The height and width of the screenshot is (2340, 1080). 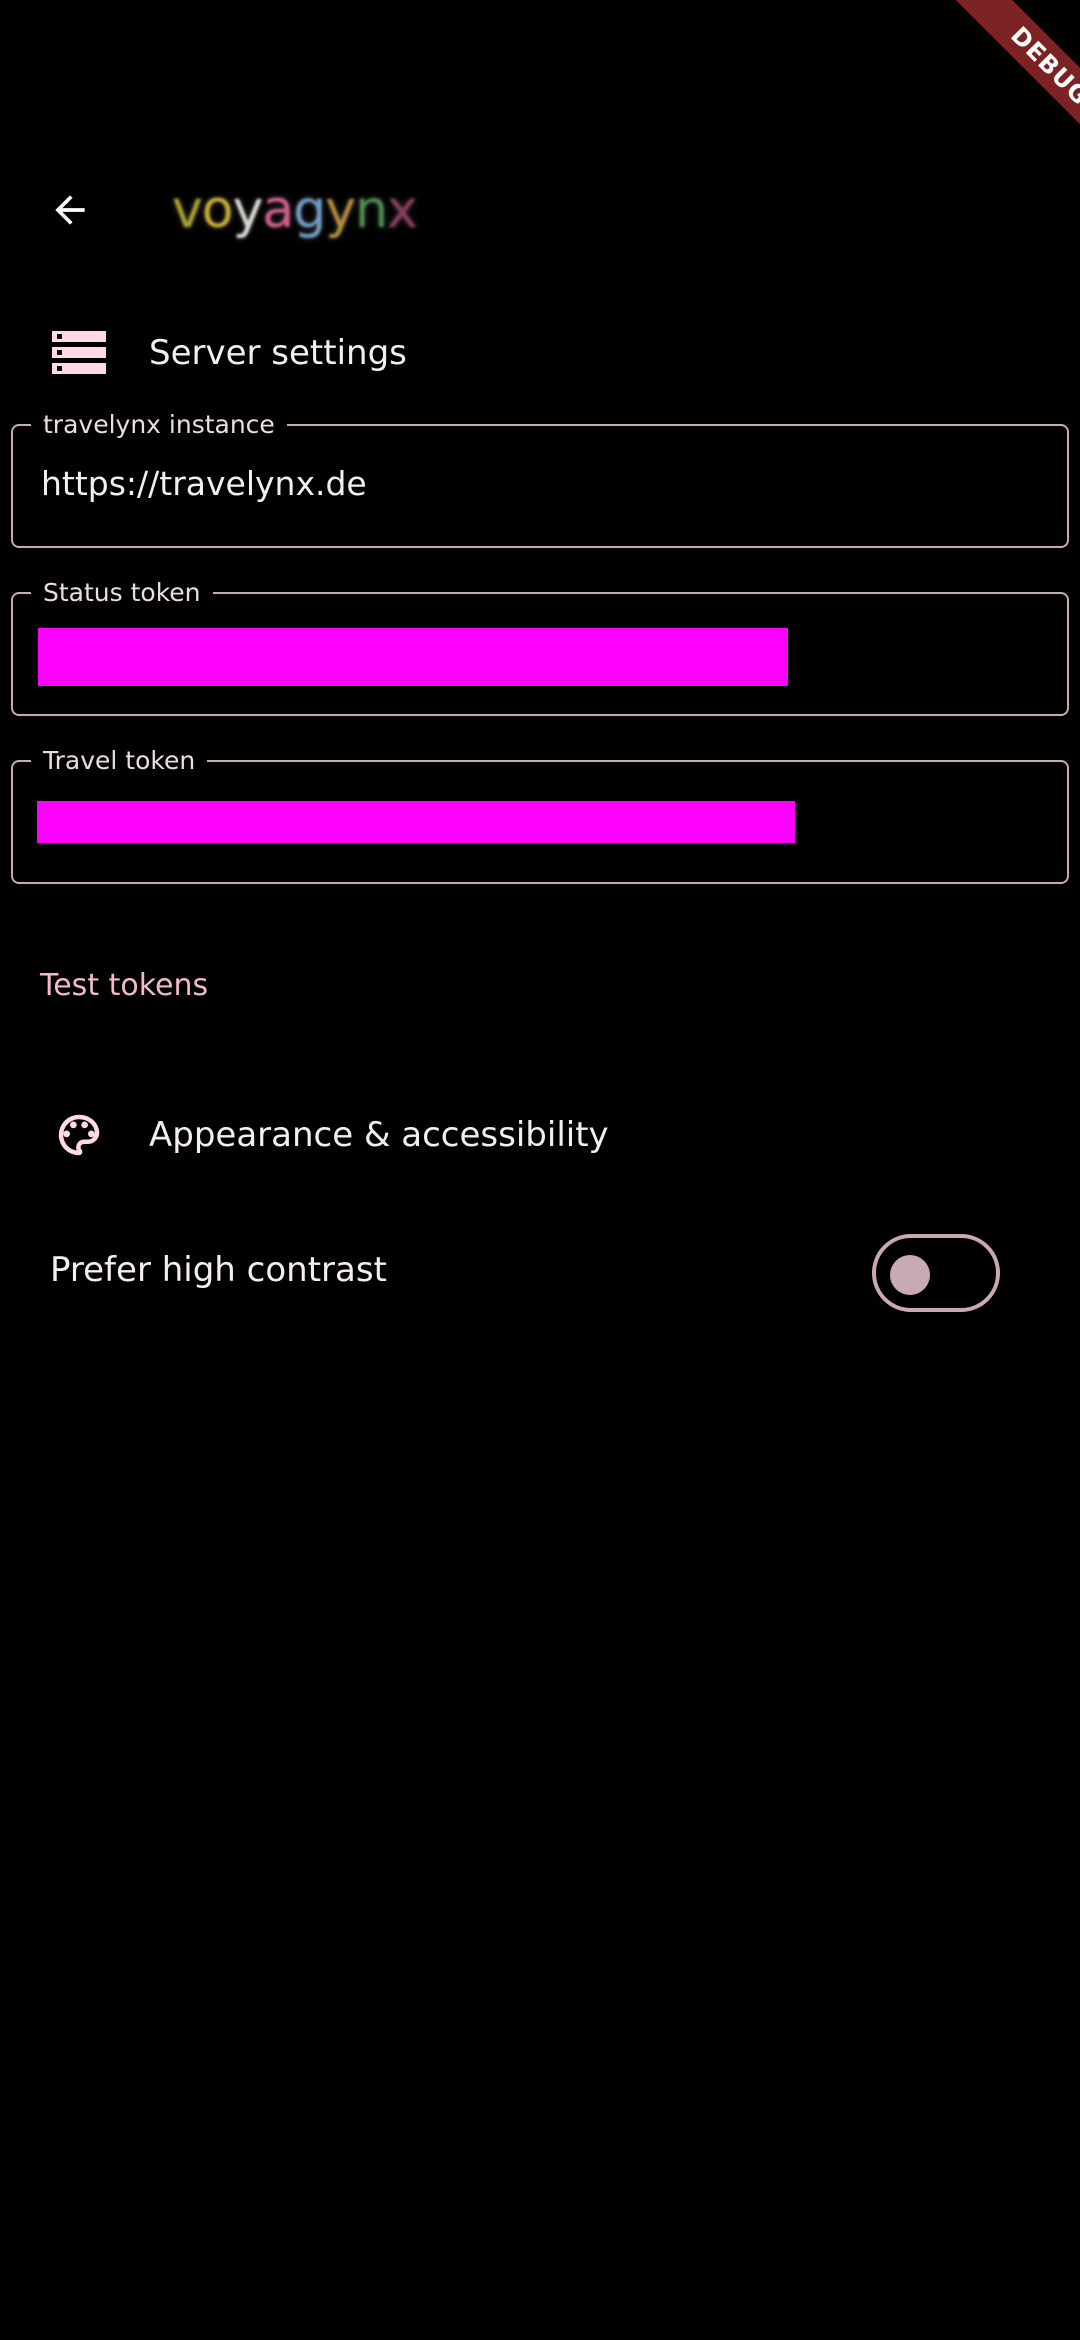 I want to click on logo-letter: x, so click(x=402, y=210).